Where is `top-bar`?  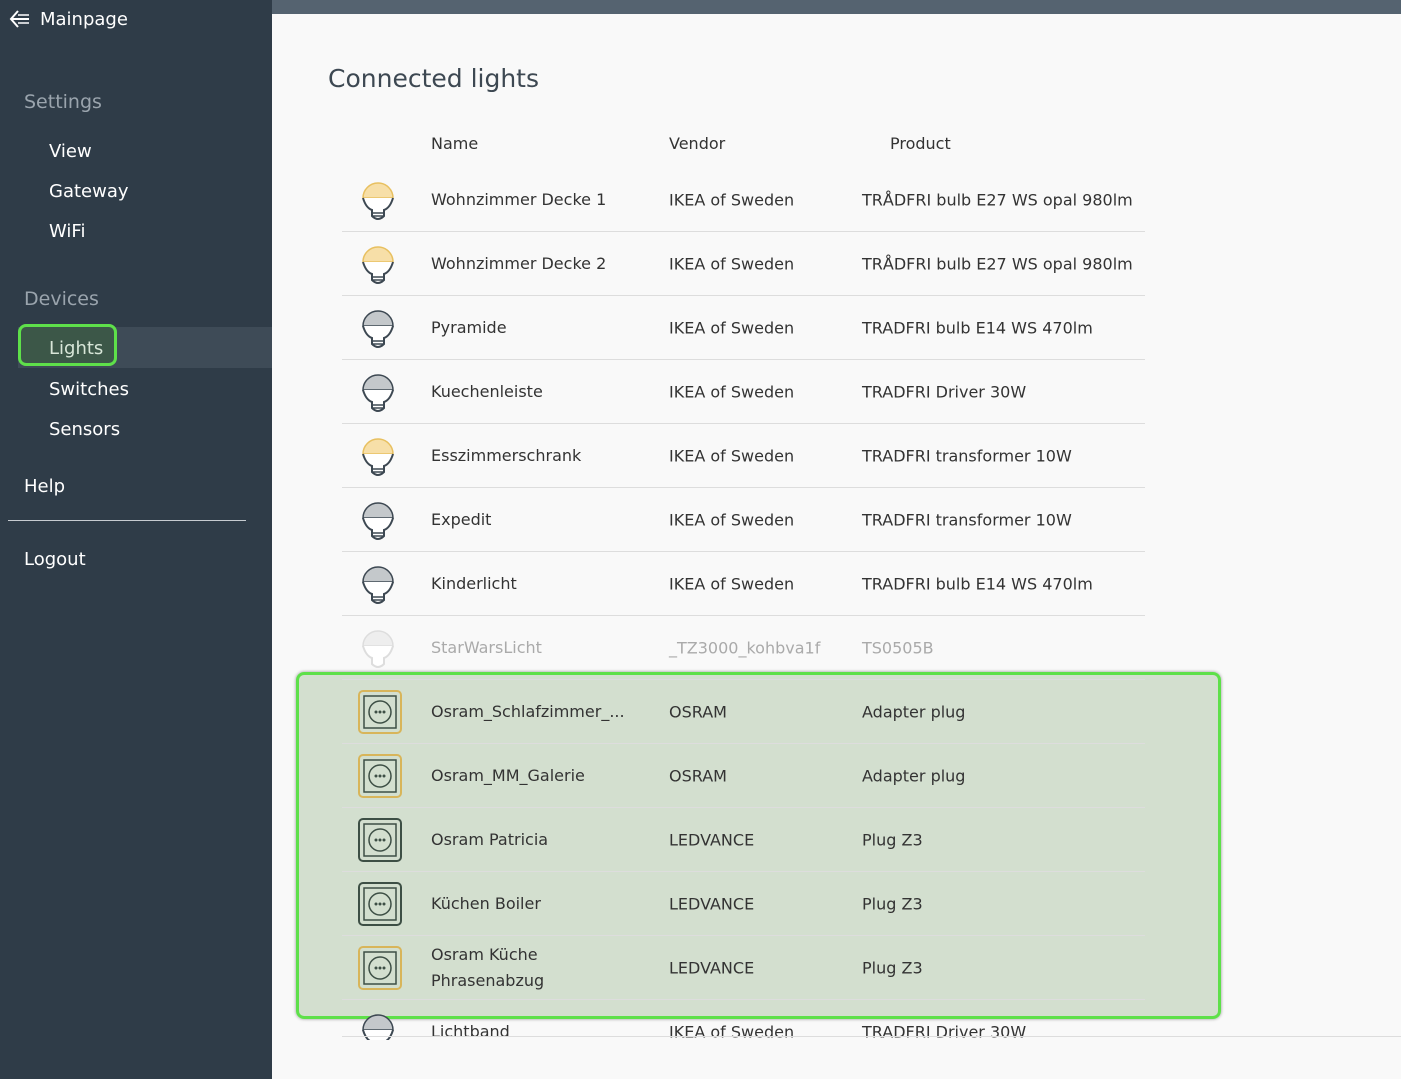 top-bar is located at coordinates (836, 7).